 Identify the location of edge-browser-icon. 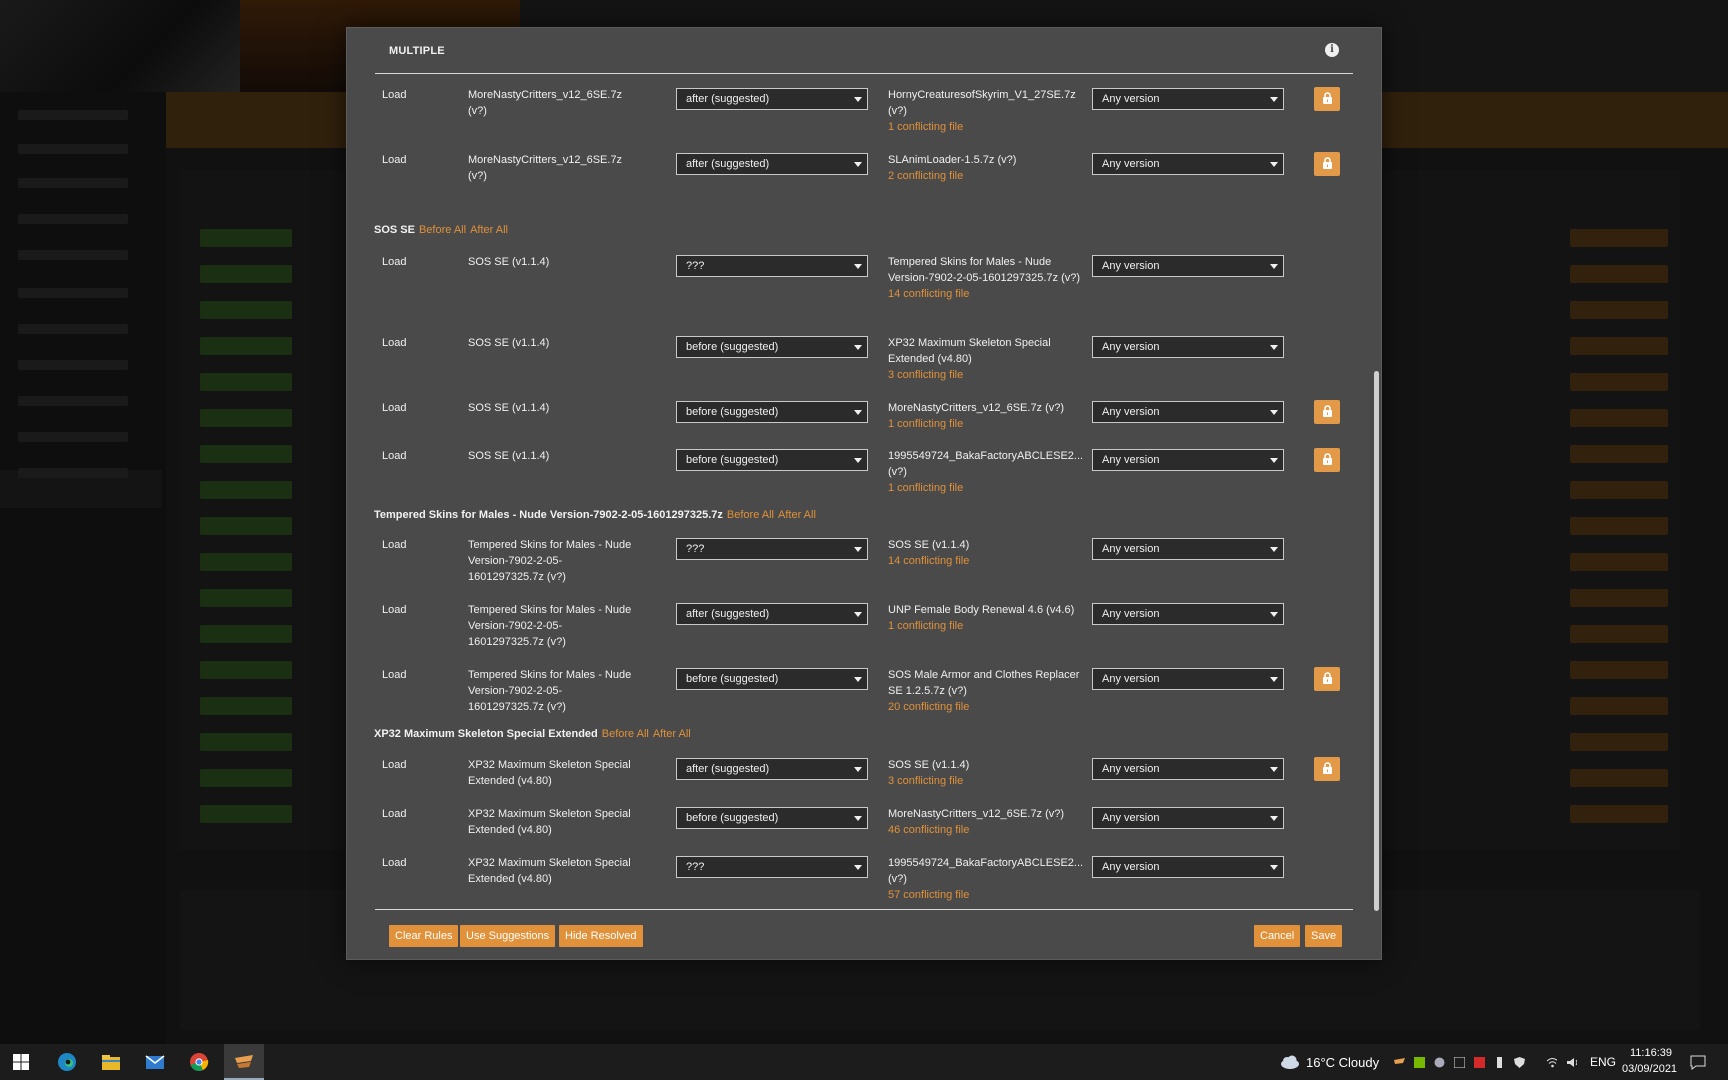
(67, 1062).